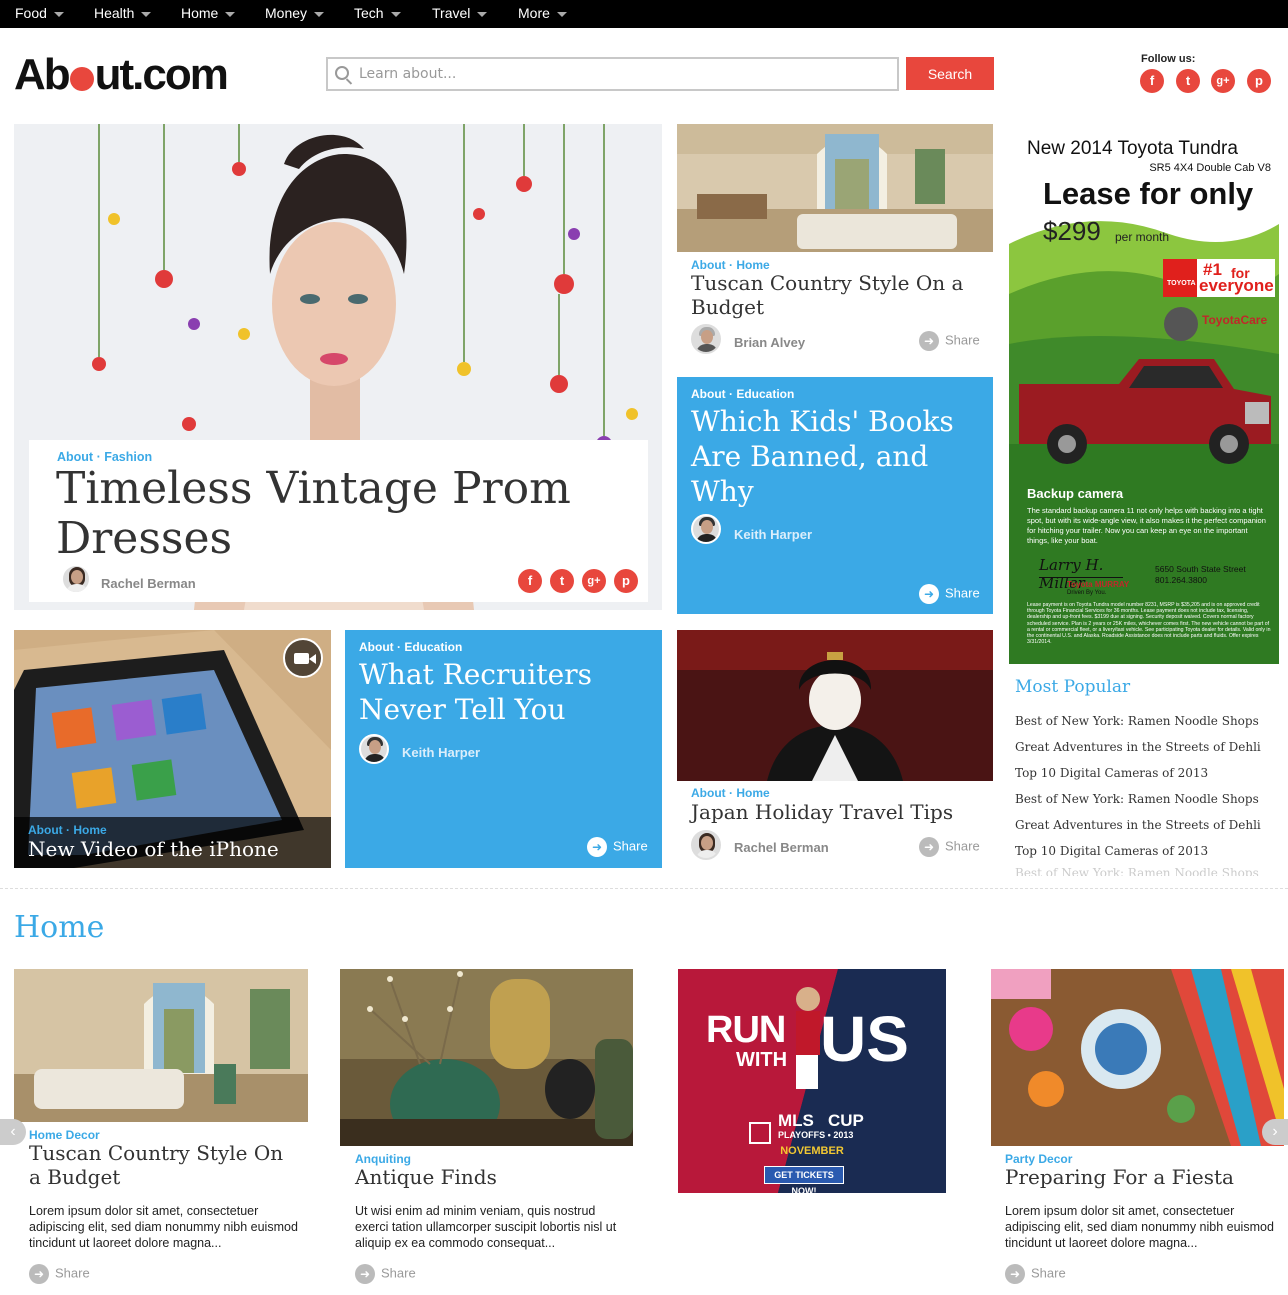 This screenshot has width=1288, height=1295. Describe the element at coordinates (1275, 1132) in the screenshot. I see `carousel-next-icon: ›` at that location.